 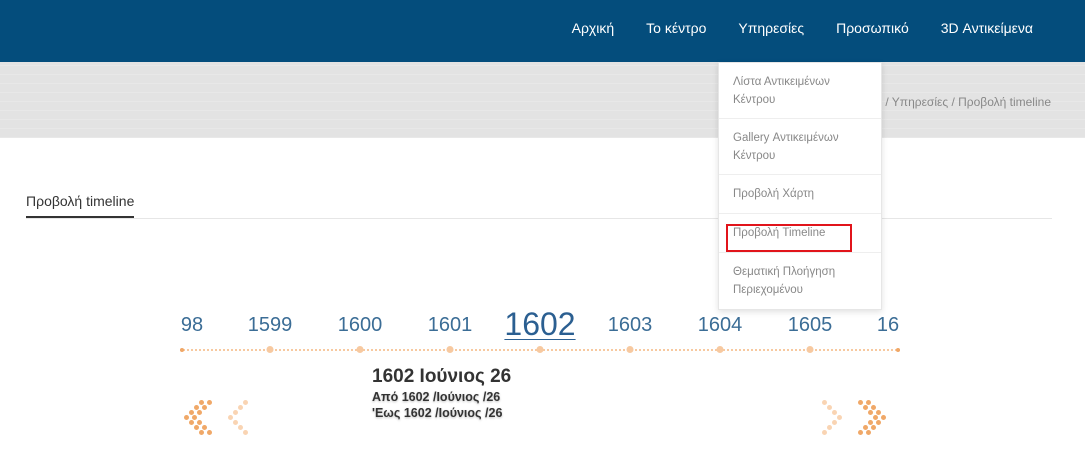 What do you see at coordinates (779, 233) in the screenshot?
I see `menu-item-label: Προβολή Timeline` at bounding box center [779, 233].